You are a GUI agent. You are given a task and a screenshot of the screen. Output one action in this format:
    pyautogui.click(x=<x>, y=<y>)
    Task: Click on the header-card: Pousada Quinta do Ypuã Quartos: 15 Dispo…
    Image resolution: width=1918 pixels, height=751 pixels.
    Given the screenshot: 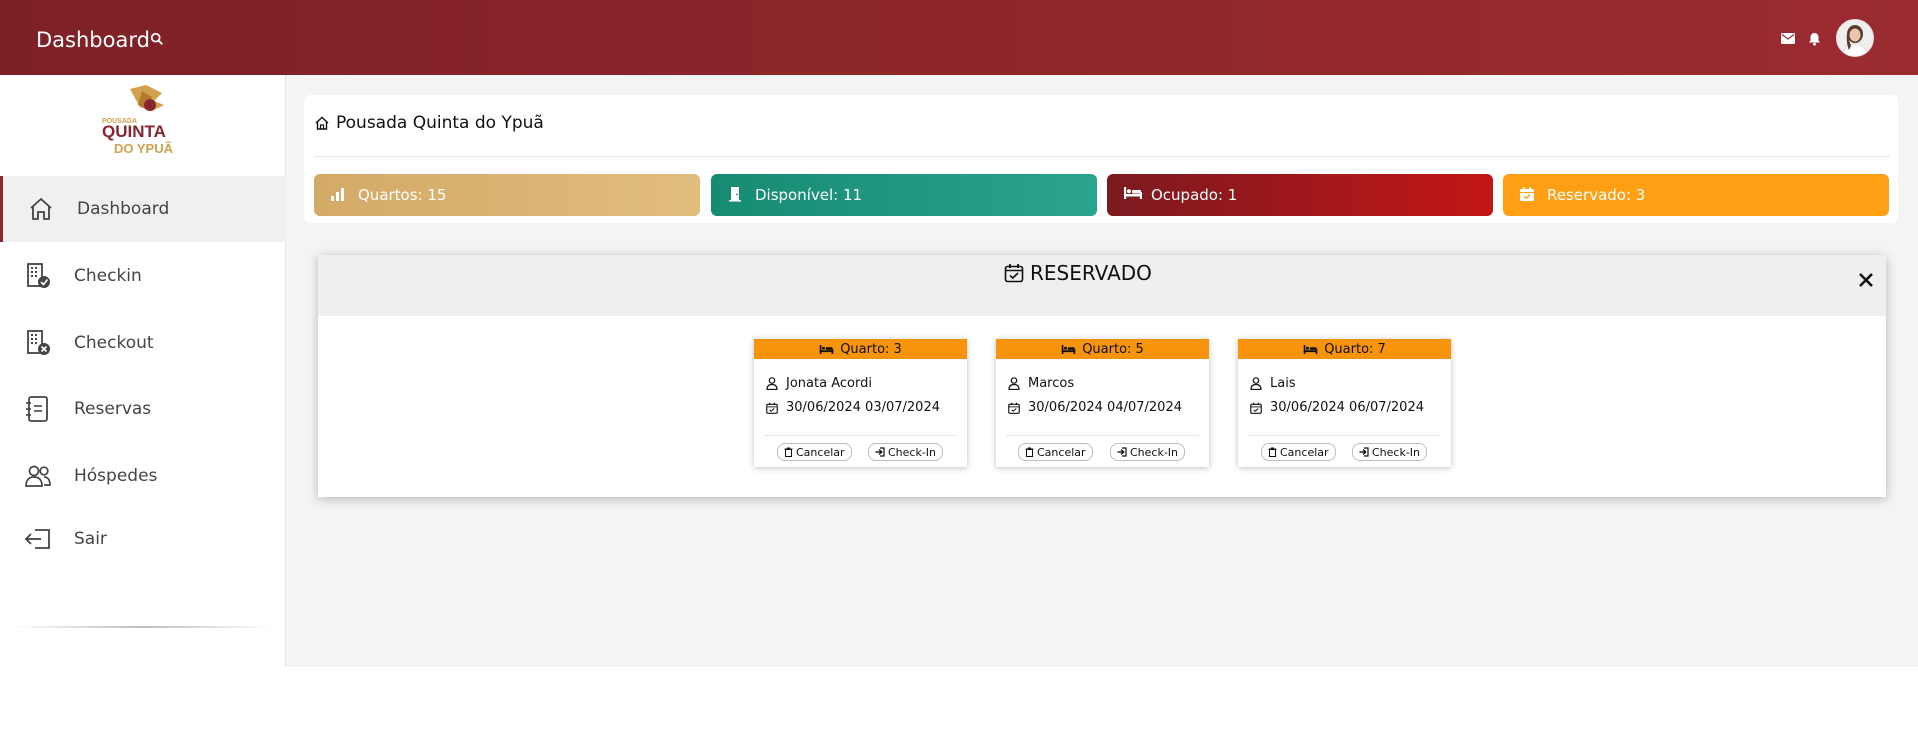 What is the action you would take?
    pyautogui.click(x=1101, y=159)
    